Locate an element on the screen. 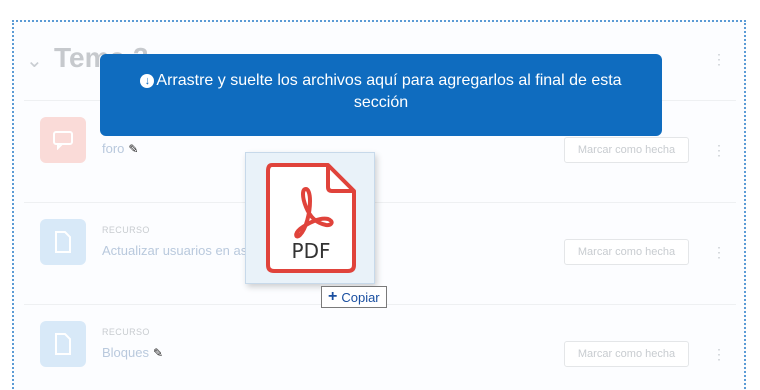 The image size is (760, 390). pdf-label: PDF is located at coordinates (311, 251).